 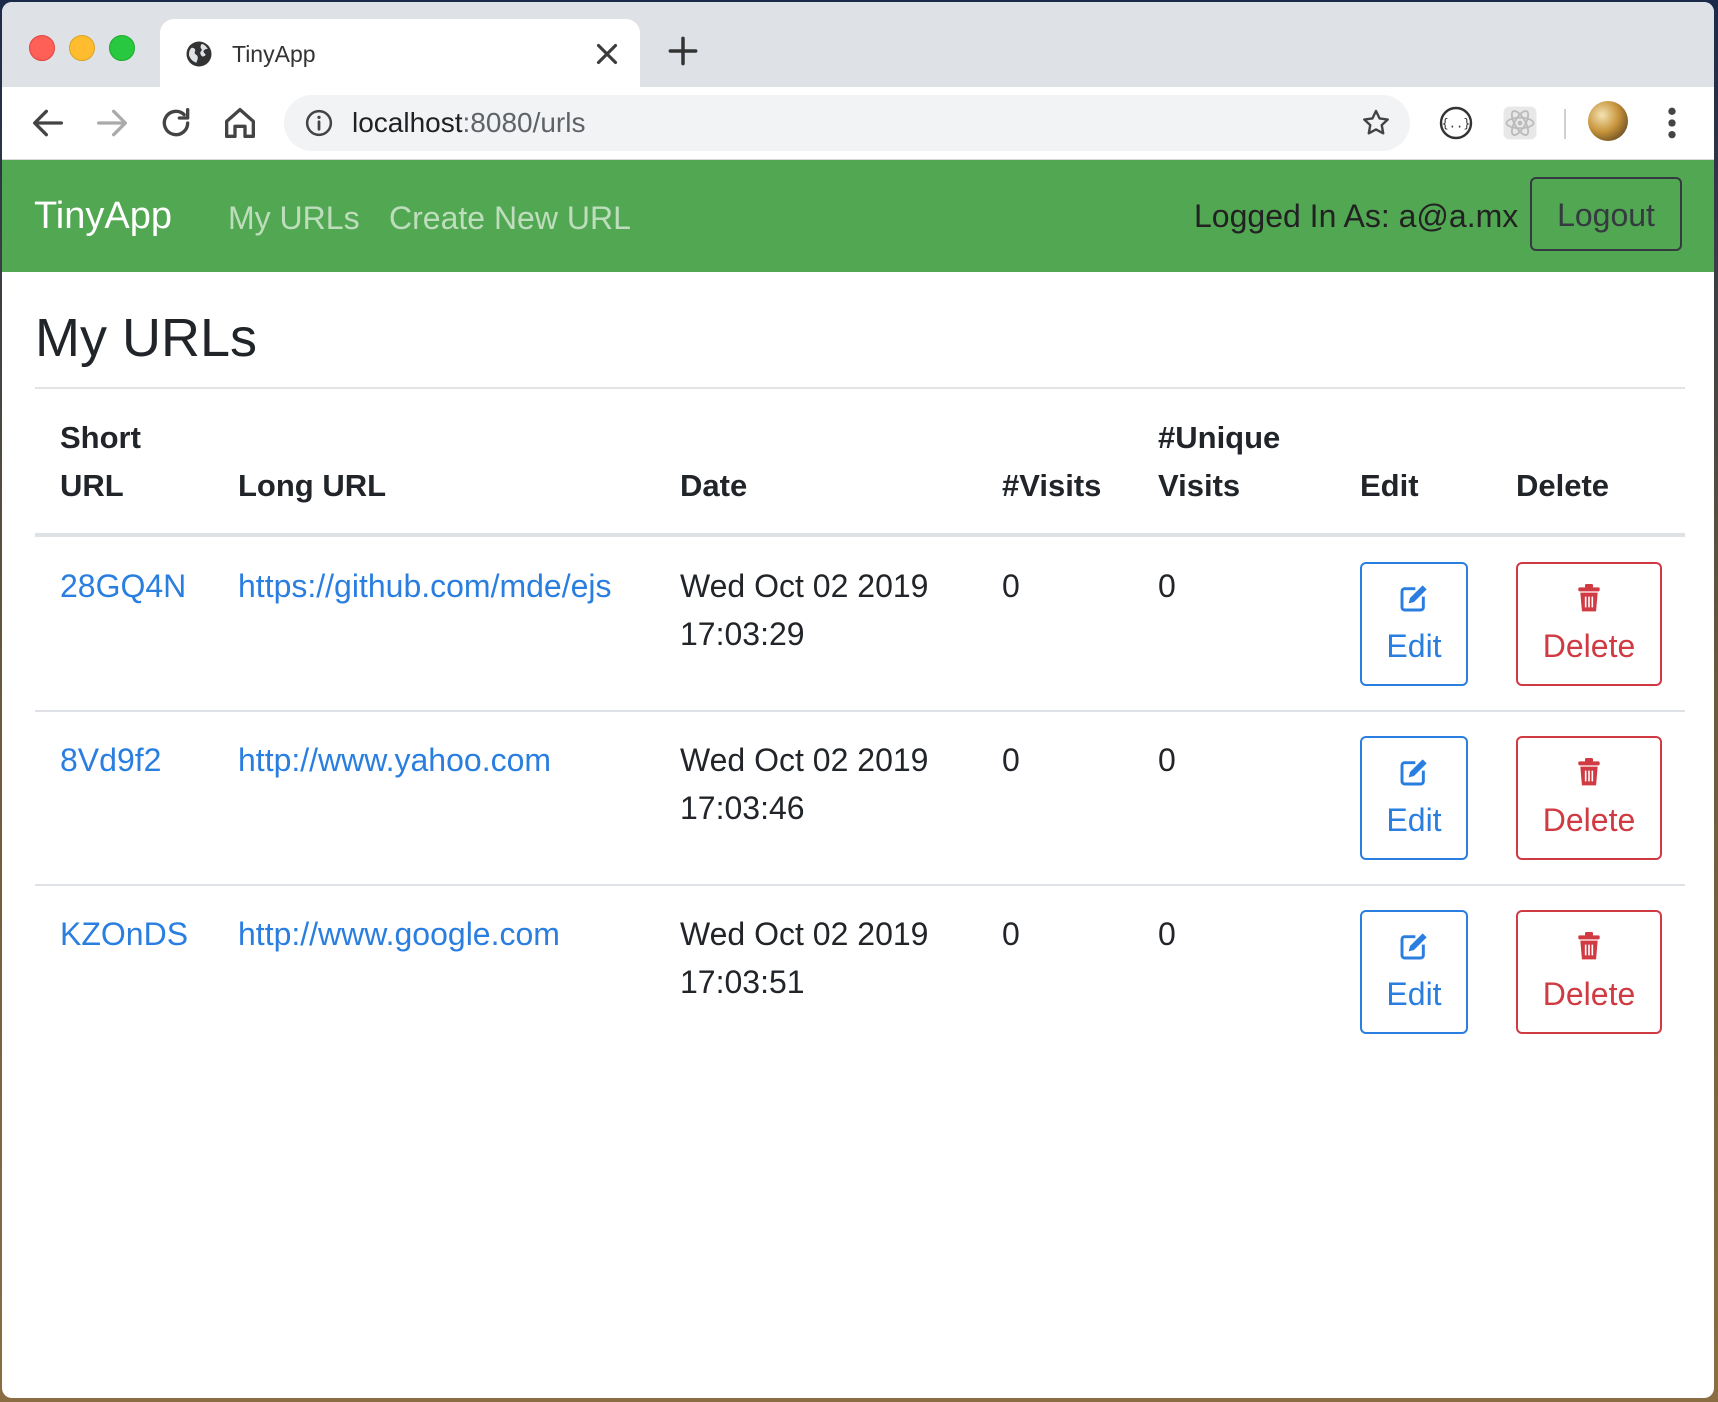 I want to click on header-unique-line2: Visits, so click(x=1199, y=485).